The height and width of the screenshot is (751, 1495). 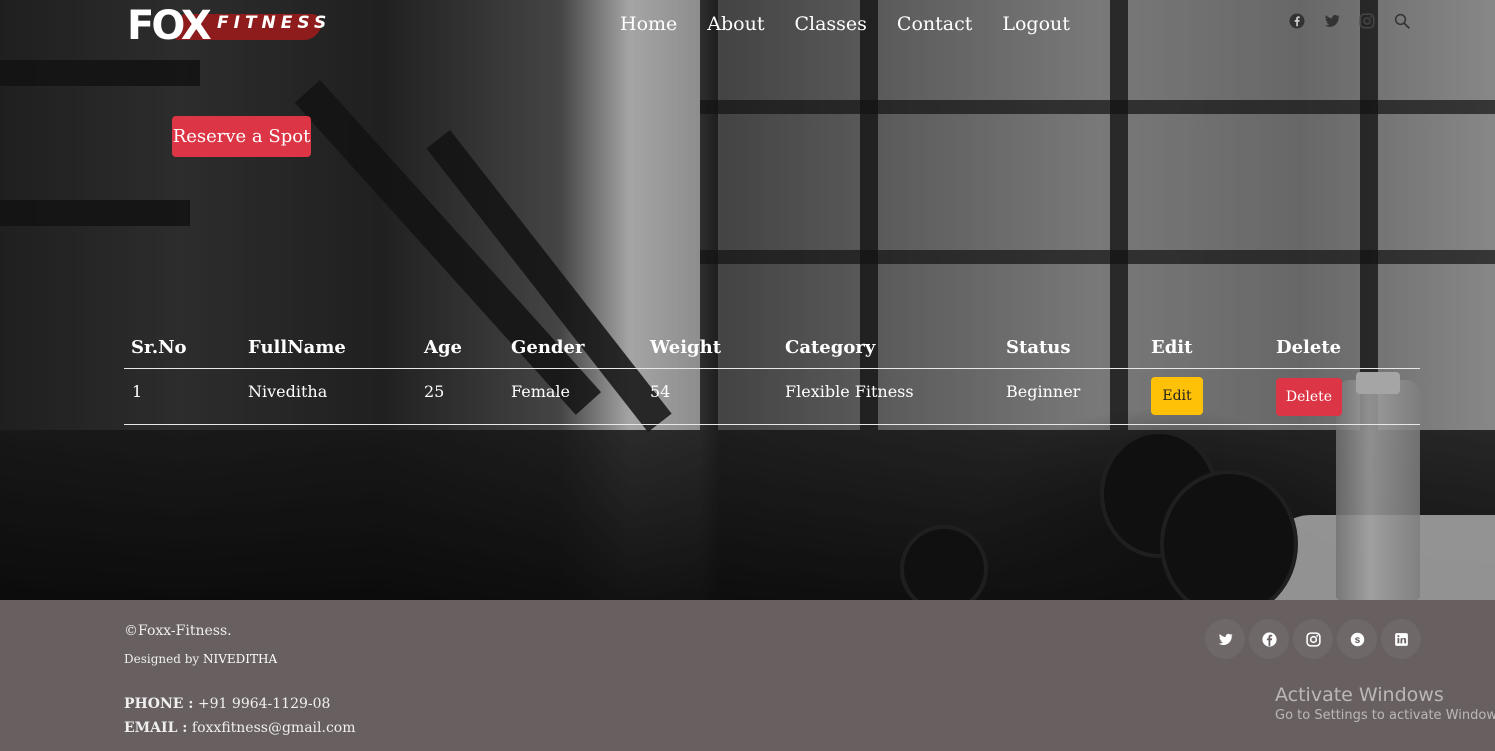 I want to click on main-nav: Home About Classes Contact Logout, so click(x=860, y=24).